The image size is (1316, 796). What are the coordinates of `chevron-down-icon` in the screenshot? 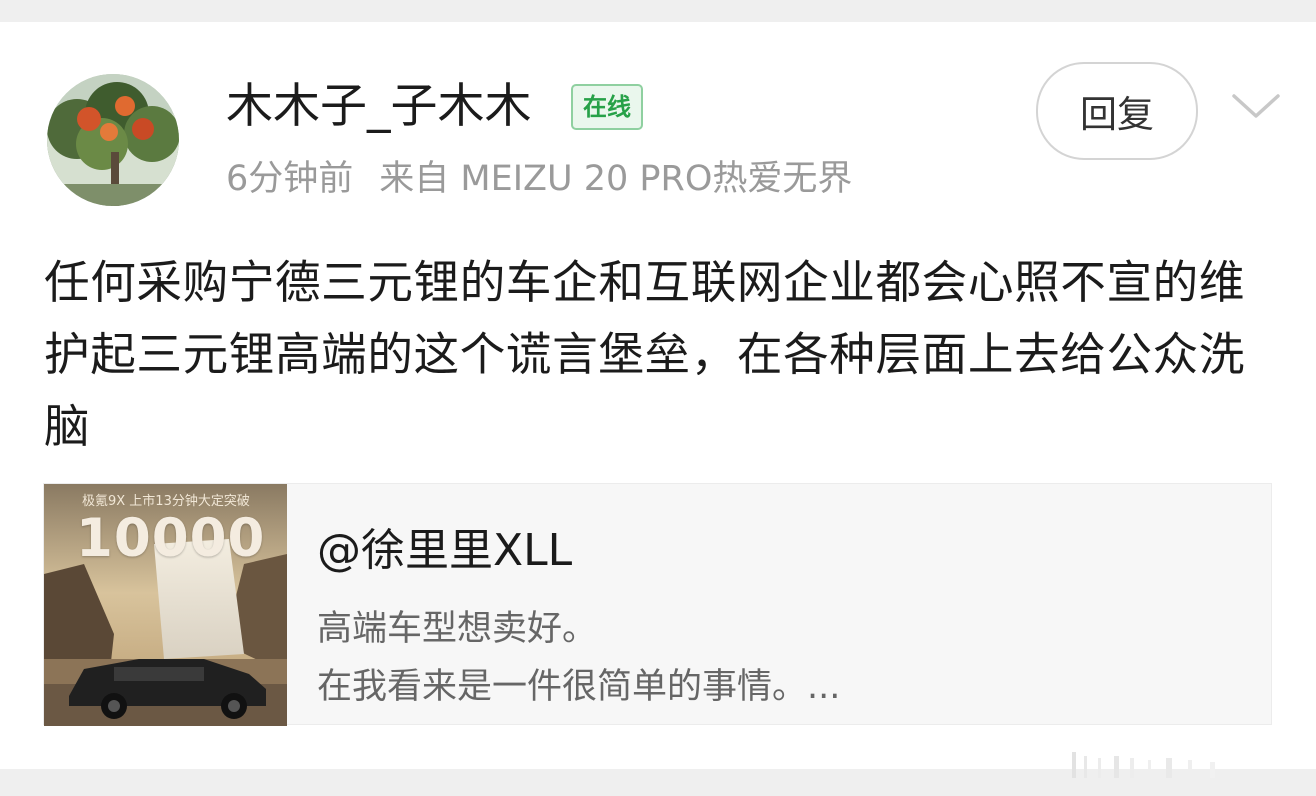 It's located at (1256, 106).